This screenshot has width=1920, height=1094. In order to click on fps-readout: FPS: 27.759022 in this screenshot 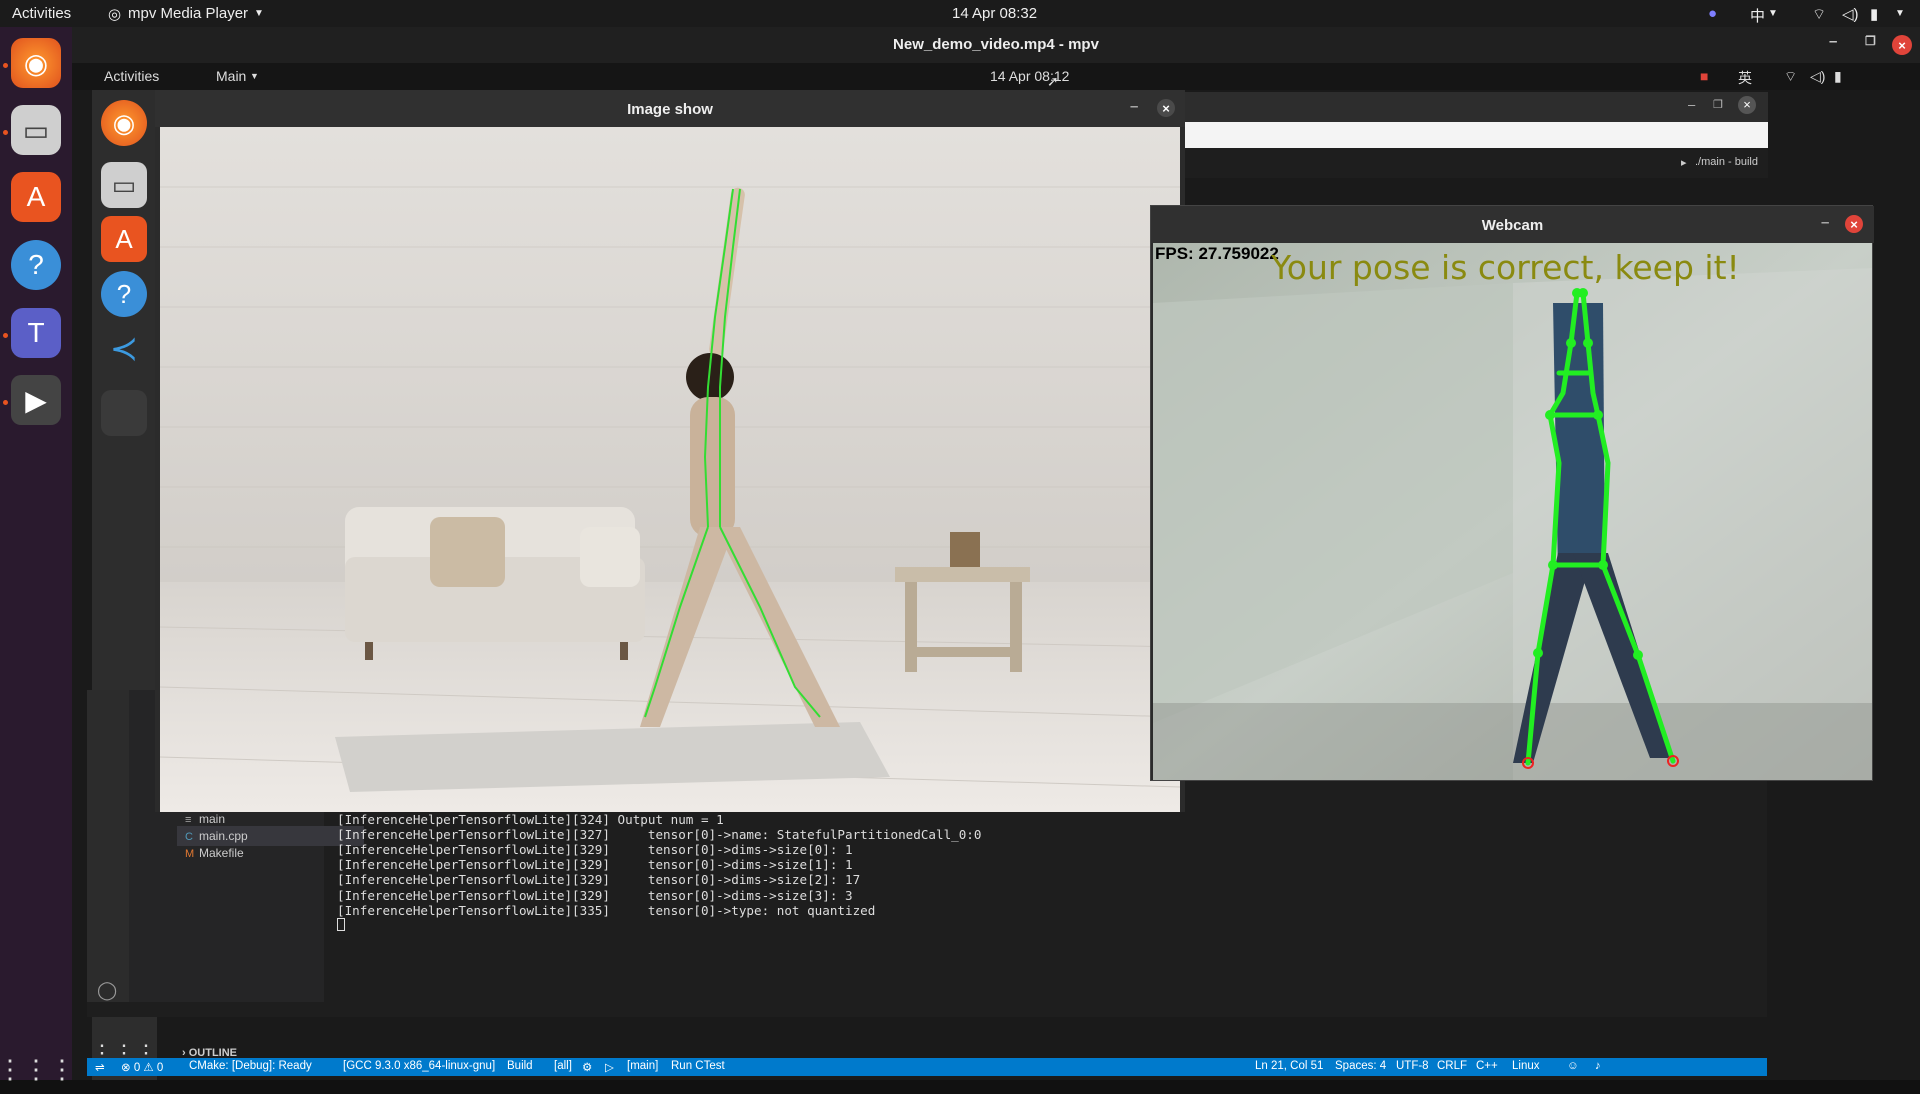, I will do `click(1217, 253)`.